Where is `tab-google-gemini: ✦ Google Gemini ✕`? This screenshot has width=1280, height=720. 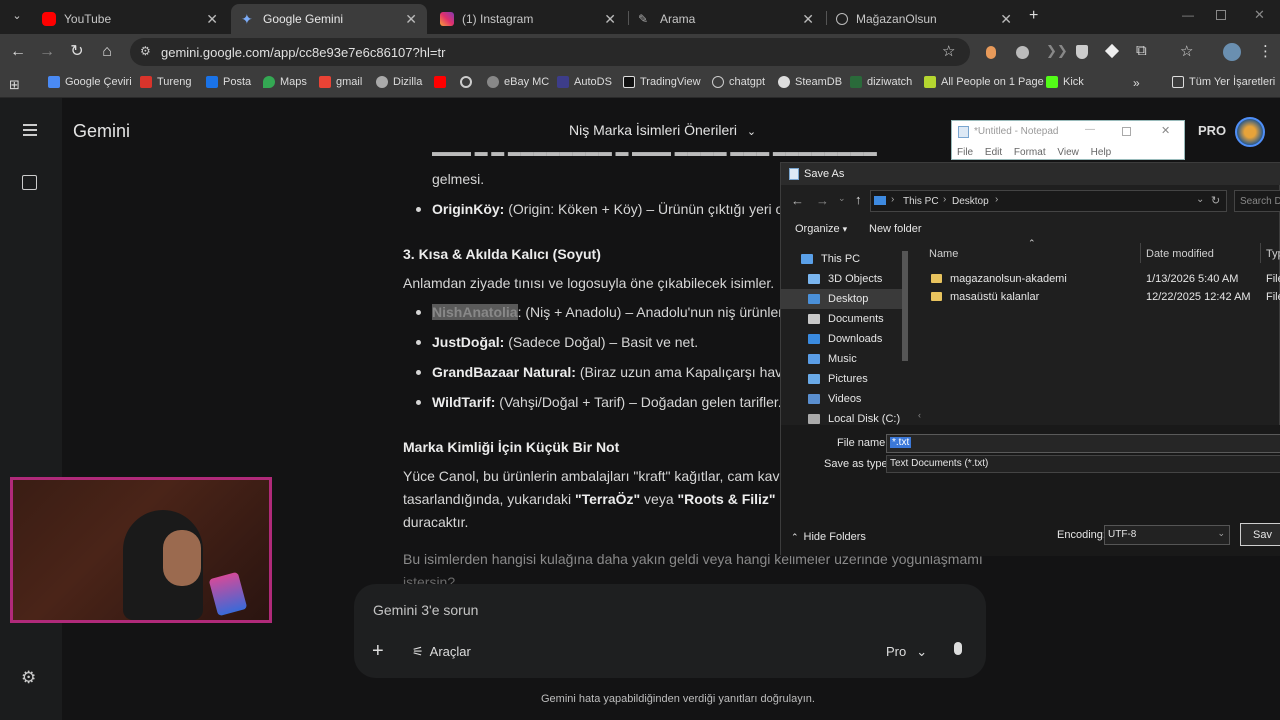
tab-google-gemini: ✦ Google Gemini ✕ is located at coordinates (329, 19).